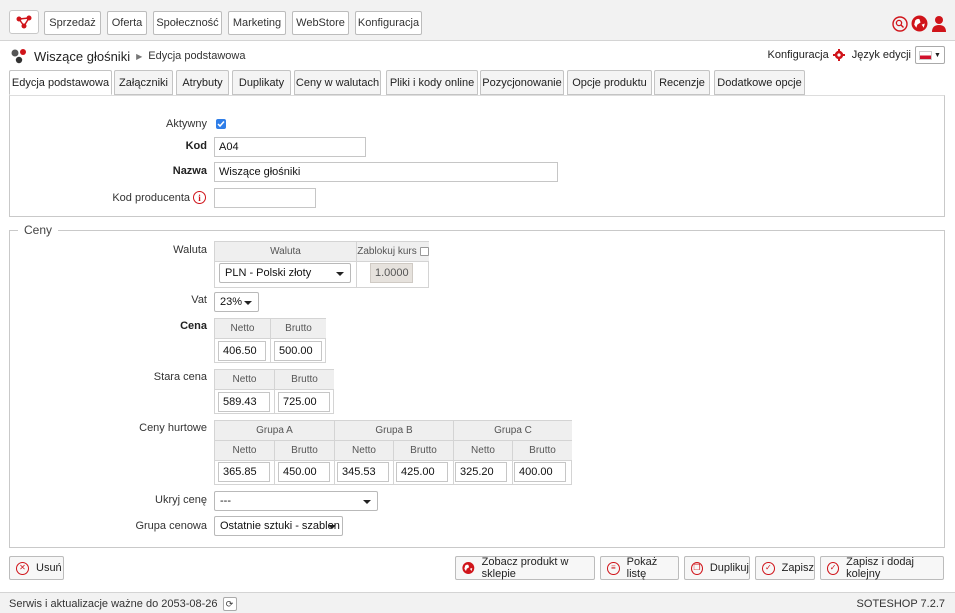 This screenshot has height=613, width=955. What do you see at coordinates (231, 302) in the screenshot?
I see `vat-select-value: 23%` at bounding box center [231, 302].